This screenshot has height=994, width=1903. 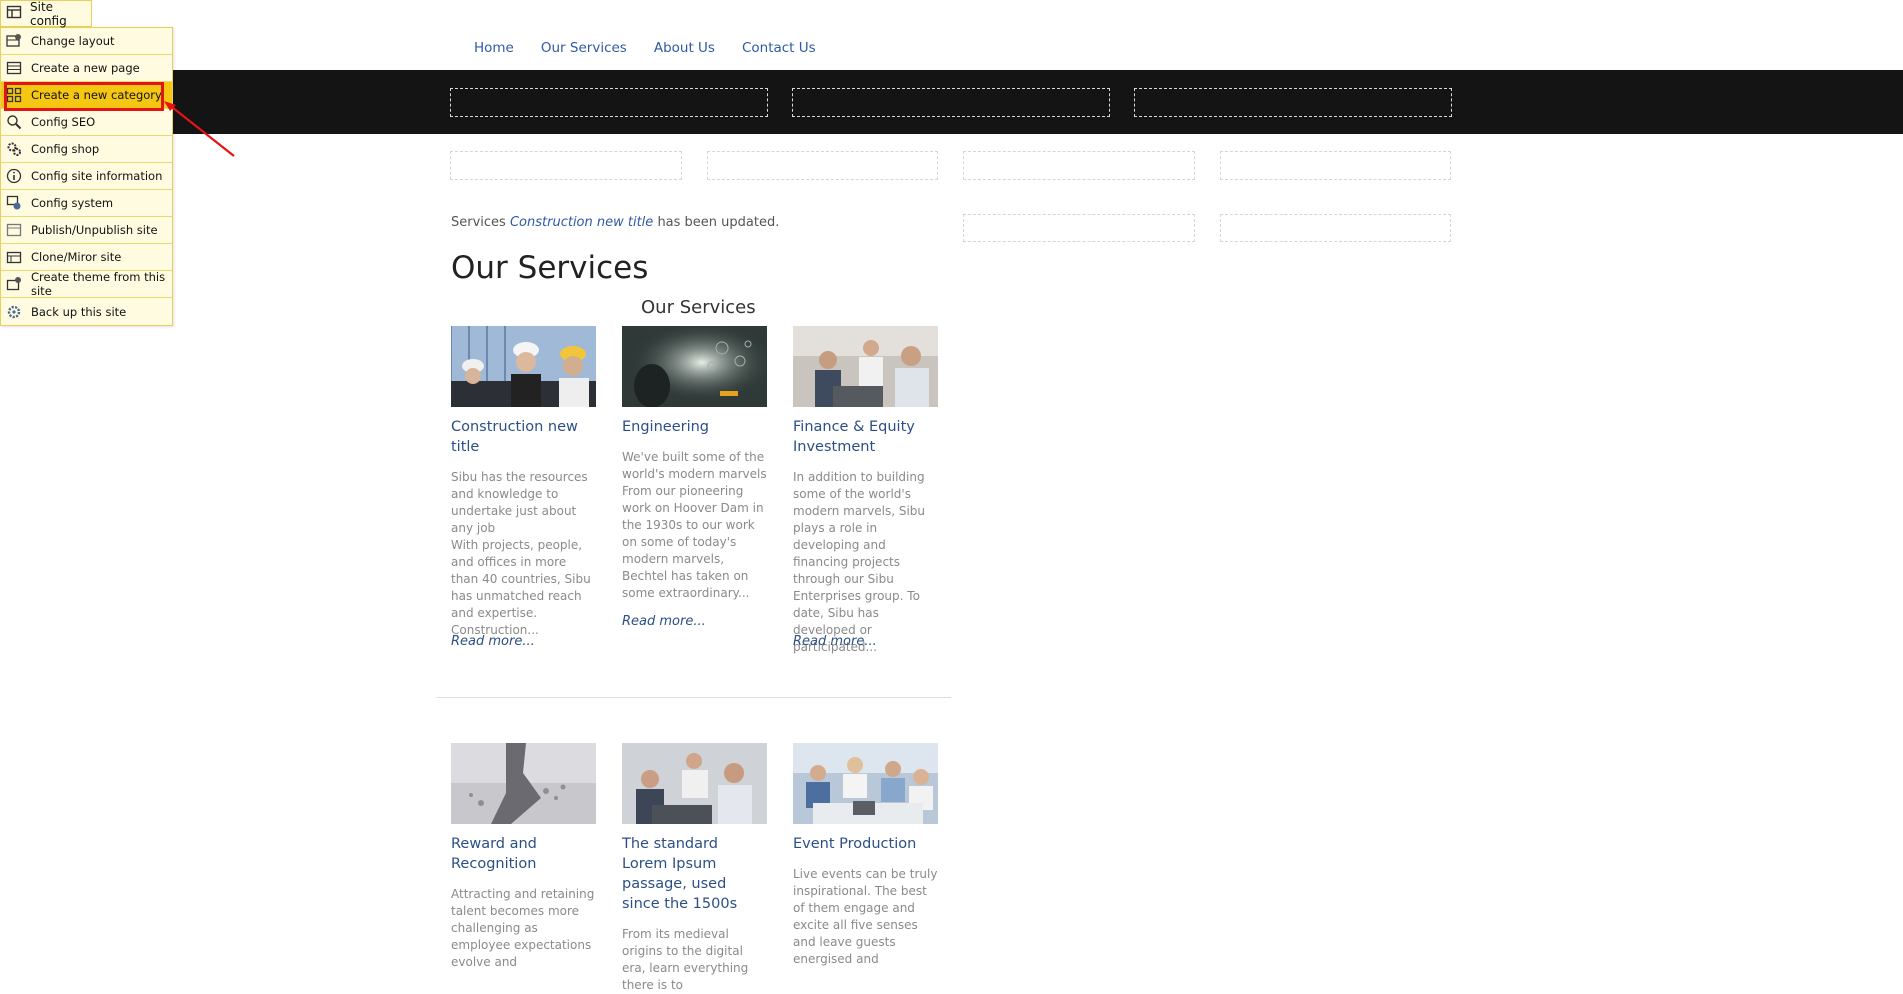 I want to click on page-icon, so click(x=14, y=68).